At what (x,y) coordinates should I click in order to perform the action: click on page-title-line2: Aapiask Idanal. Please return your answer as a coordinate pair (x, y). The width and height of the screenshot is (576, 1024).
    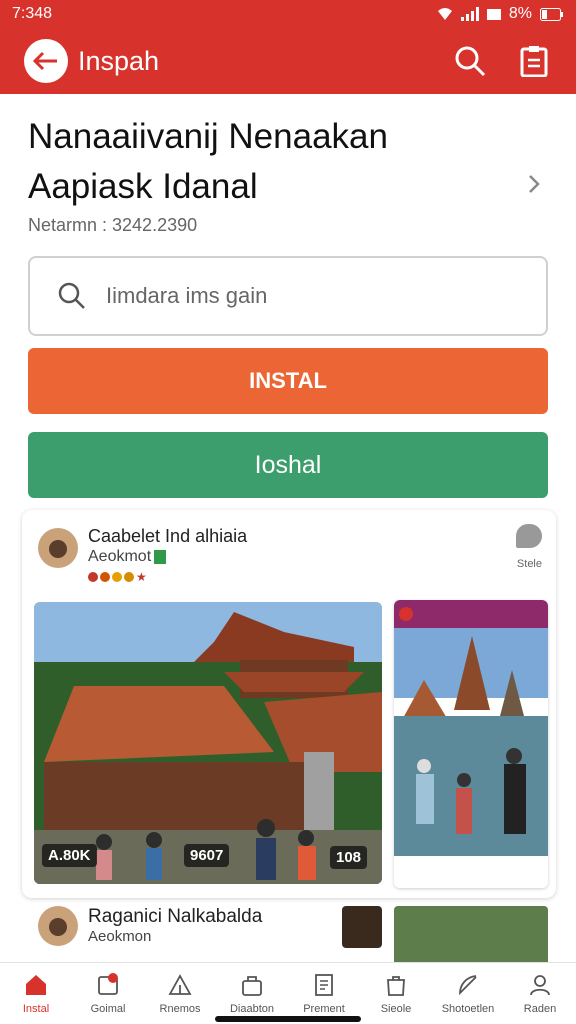
    Looking at the image, I should click on (143, 186).